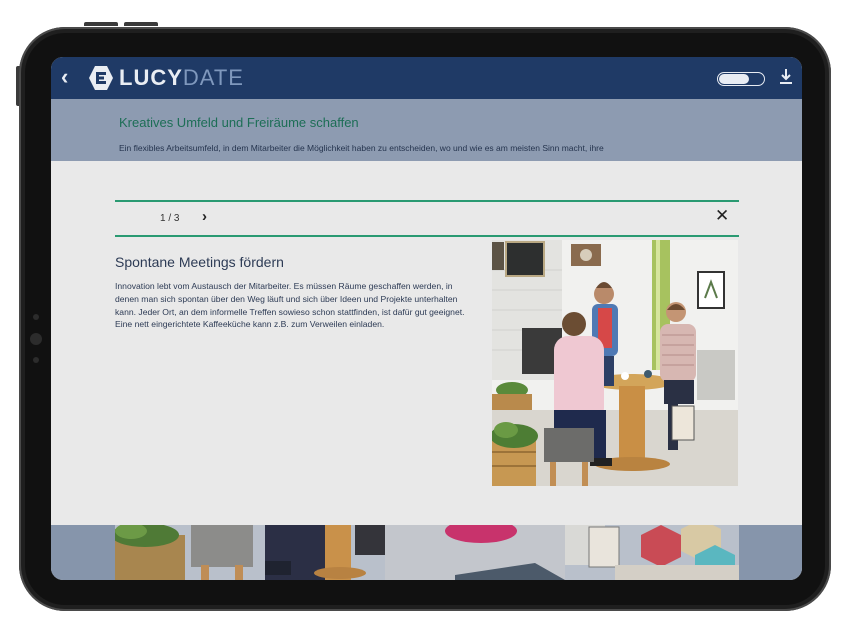 The height and width of the screenshot is (635, 850). What do you see at coordinates (786, 77) in the screenshot?
I see `download-icon` at bounding box center [786, 77].